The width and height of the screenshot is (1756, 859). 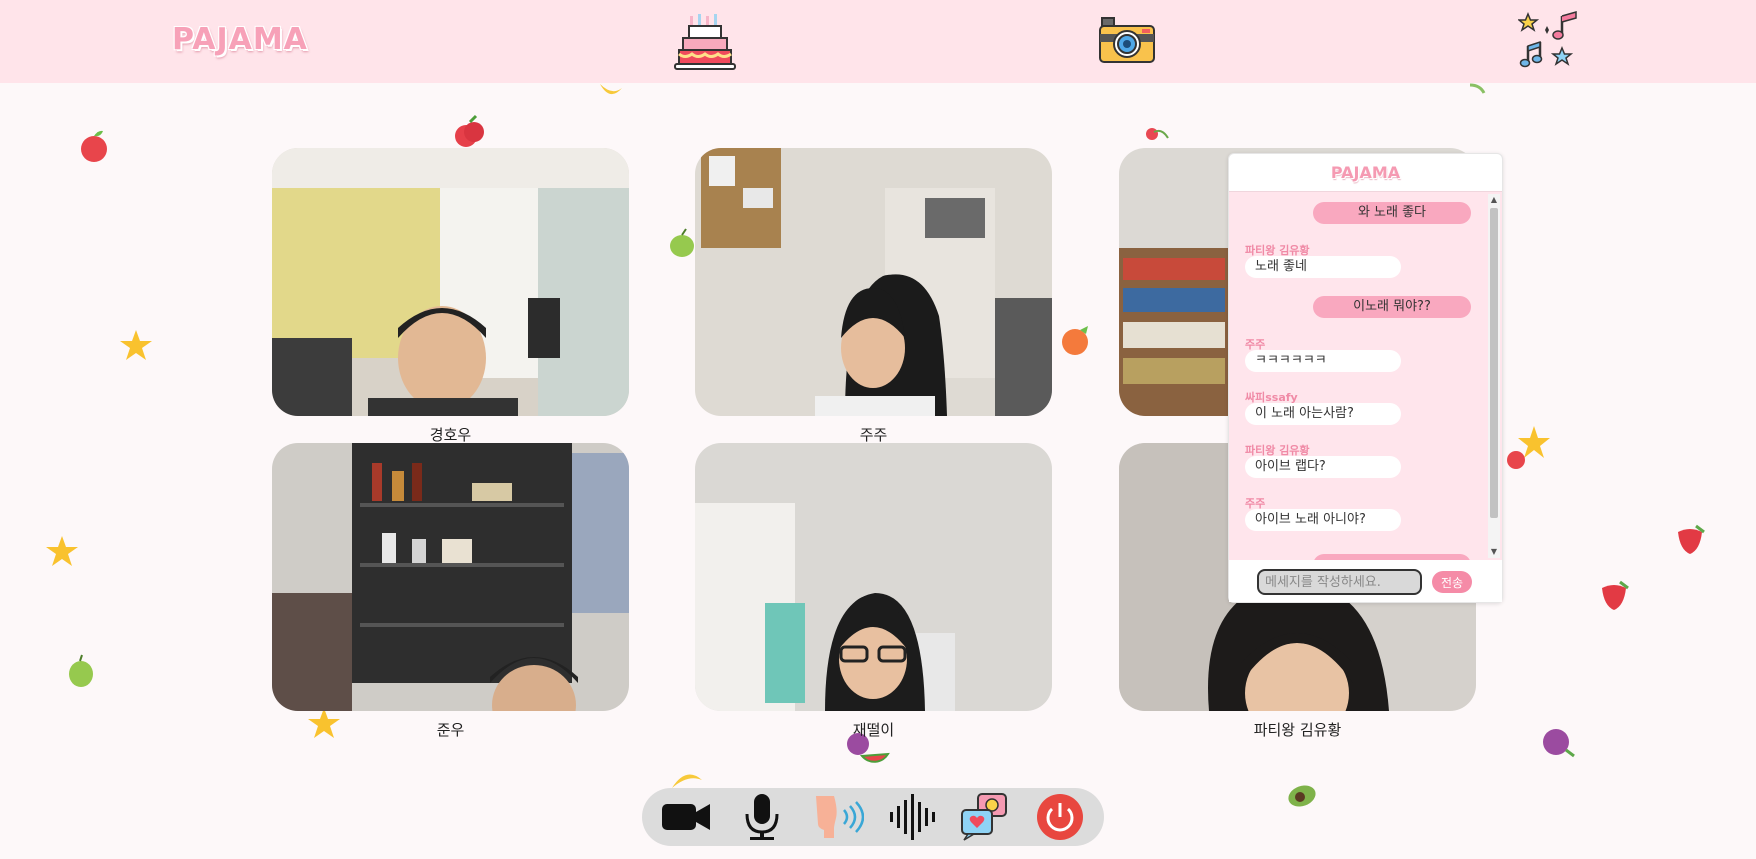 What do you see at coordinates (838, 817) in the screenshot?
I see `voice-filter-icon` at bounding box center [838, 817].